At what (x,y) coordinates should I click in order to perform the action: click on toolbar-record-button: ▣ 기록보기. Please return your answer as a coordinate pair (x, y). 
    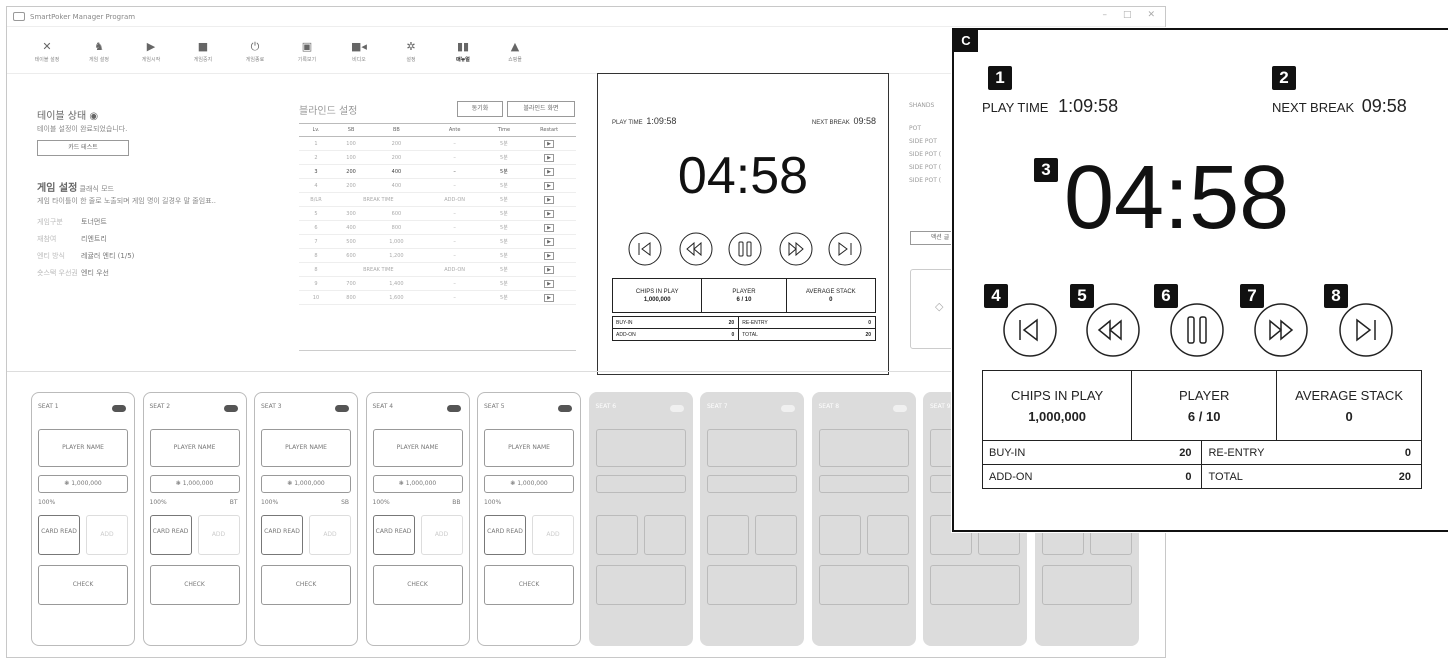
    Looking at the image, I should click on (307, 51).